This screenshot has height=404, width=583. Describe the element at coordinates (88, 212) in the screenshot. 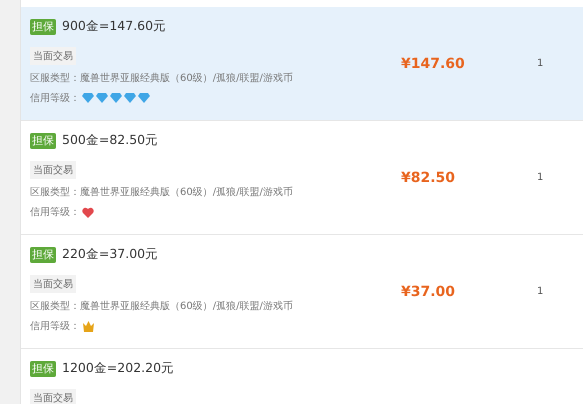

I see `heart-icon` at that location.